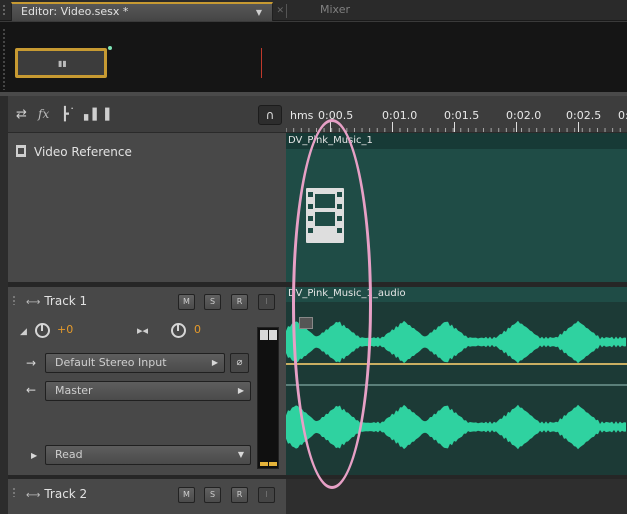  I want to click on pan-knob, so click(178, 330).